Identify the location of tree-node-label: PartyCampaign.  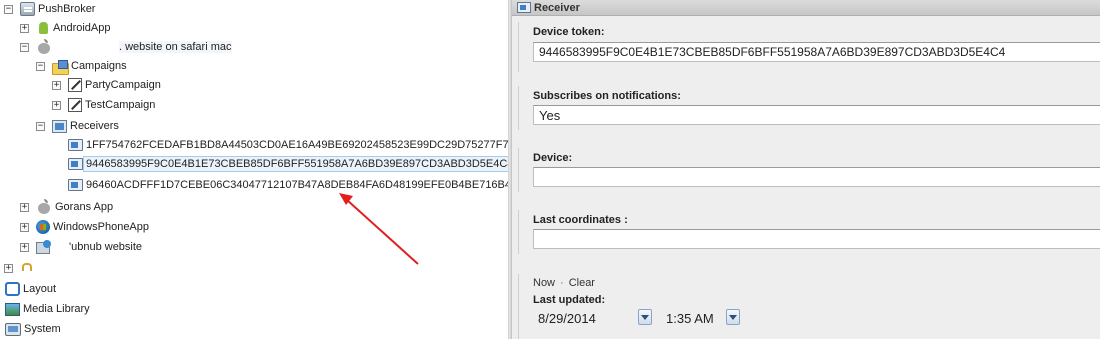
(123, 85).